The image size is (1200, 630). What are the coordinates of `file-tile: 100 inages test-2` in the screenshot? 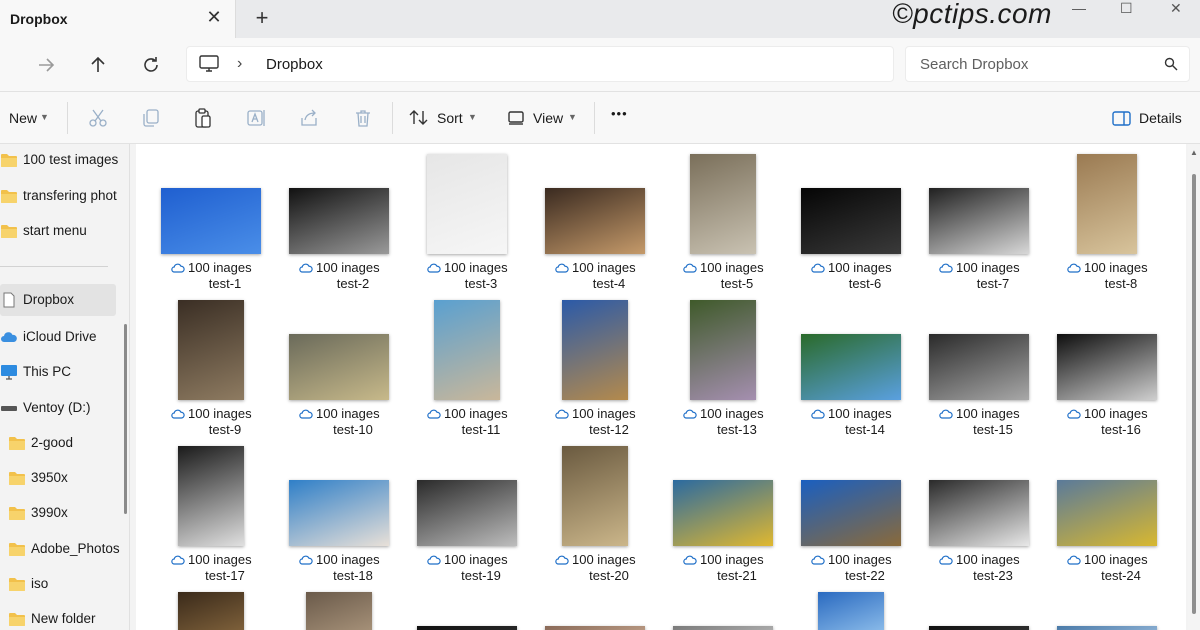 It's located at (353, 227).